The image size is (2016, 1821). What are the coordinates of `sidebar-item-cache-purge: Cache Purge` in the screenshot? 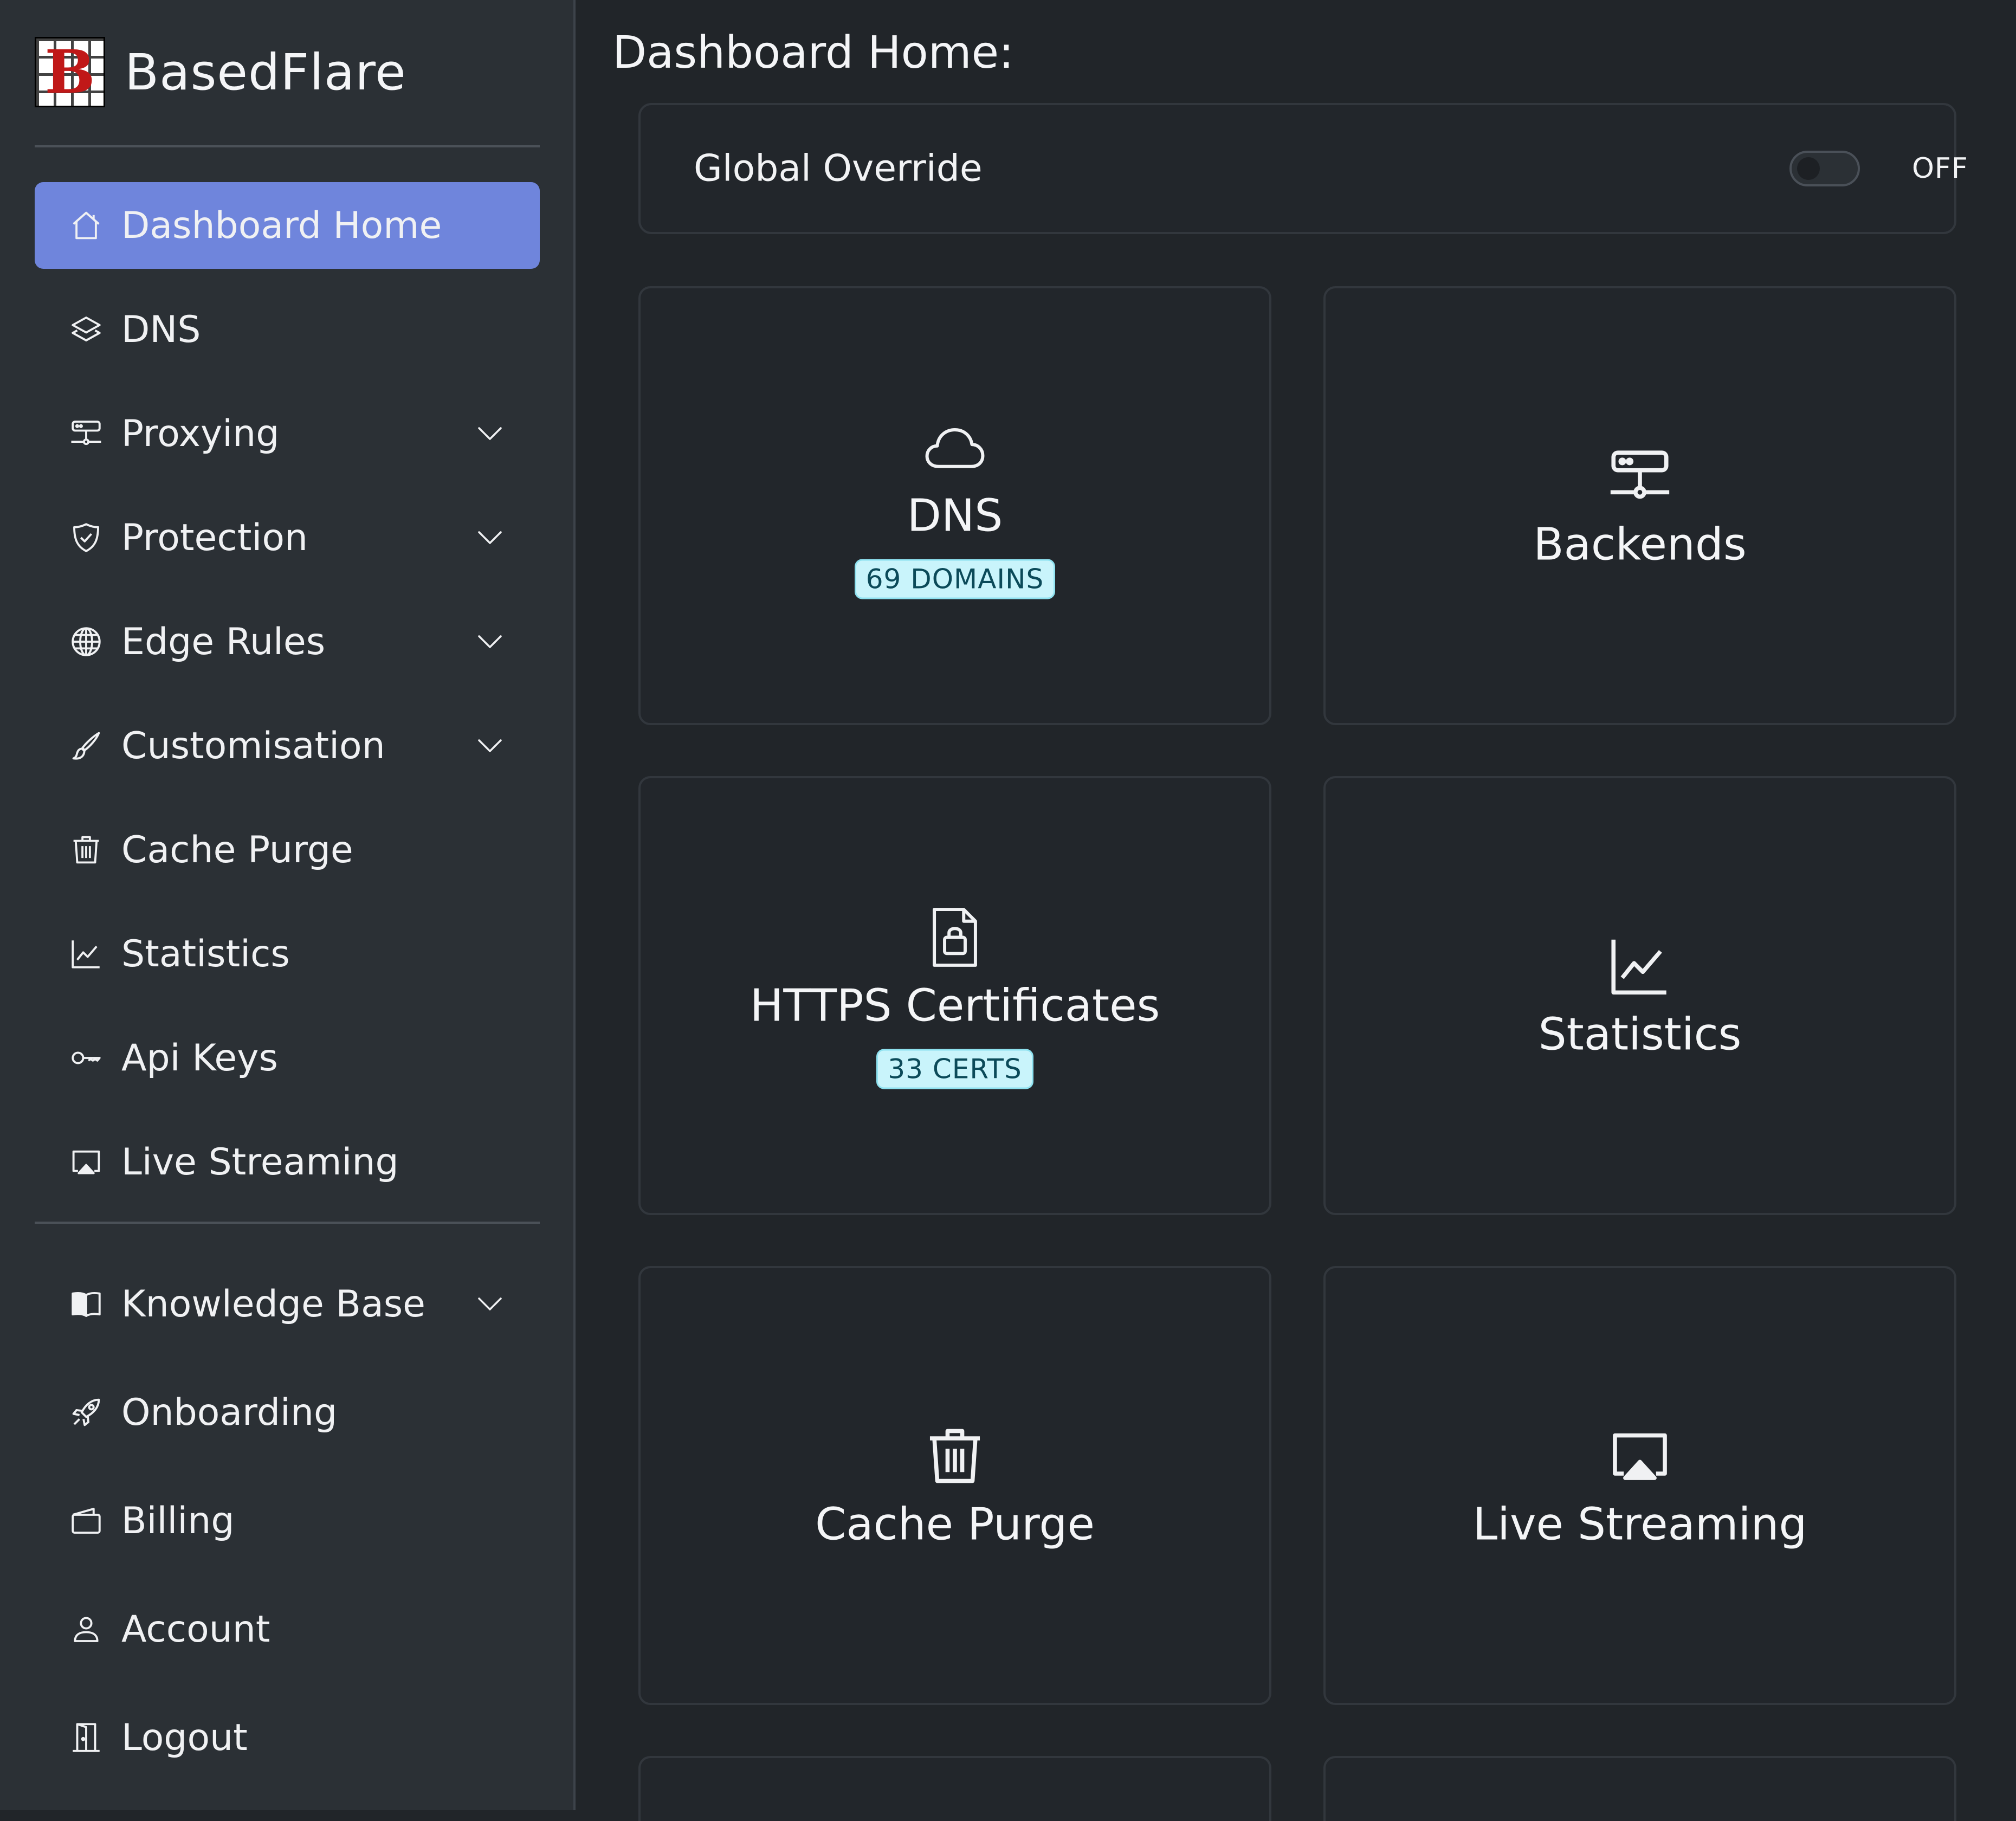 It's located at (288, 849).